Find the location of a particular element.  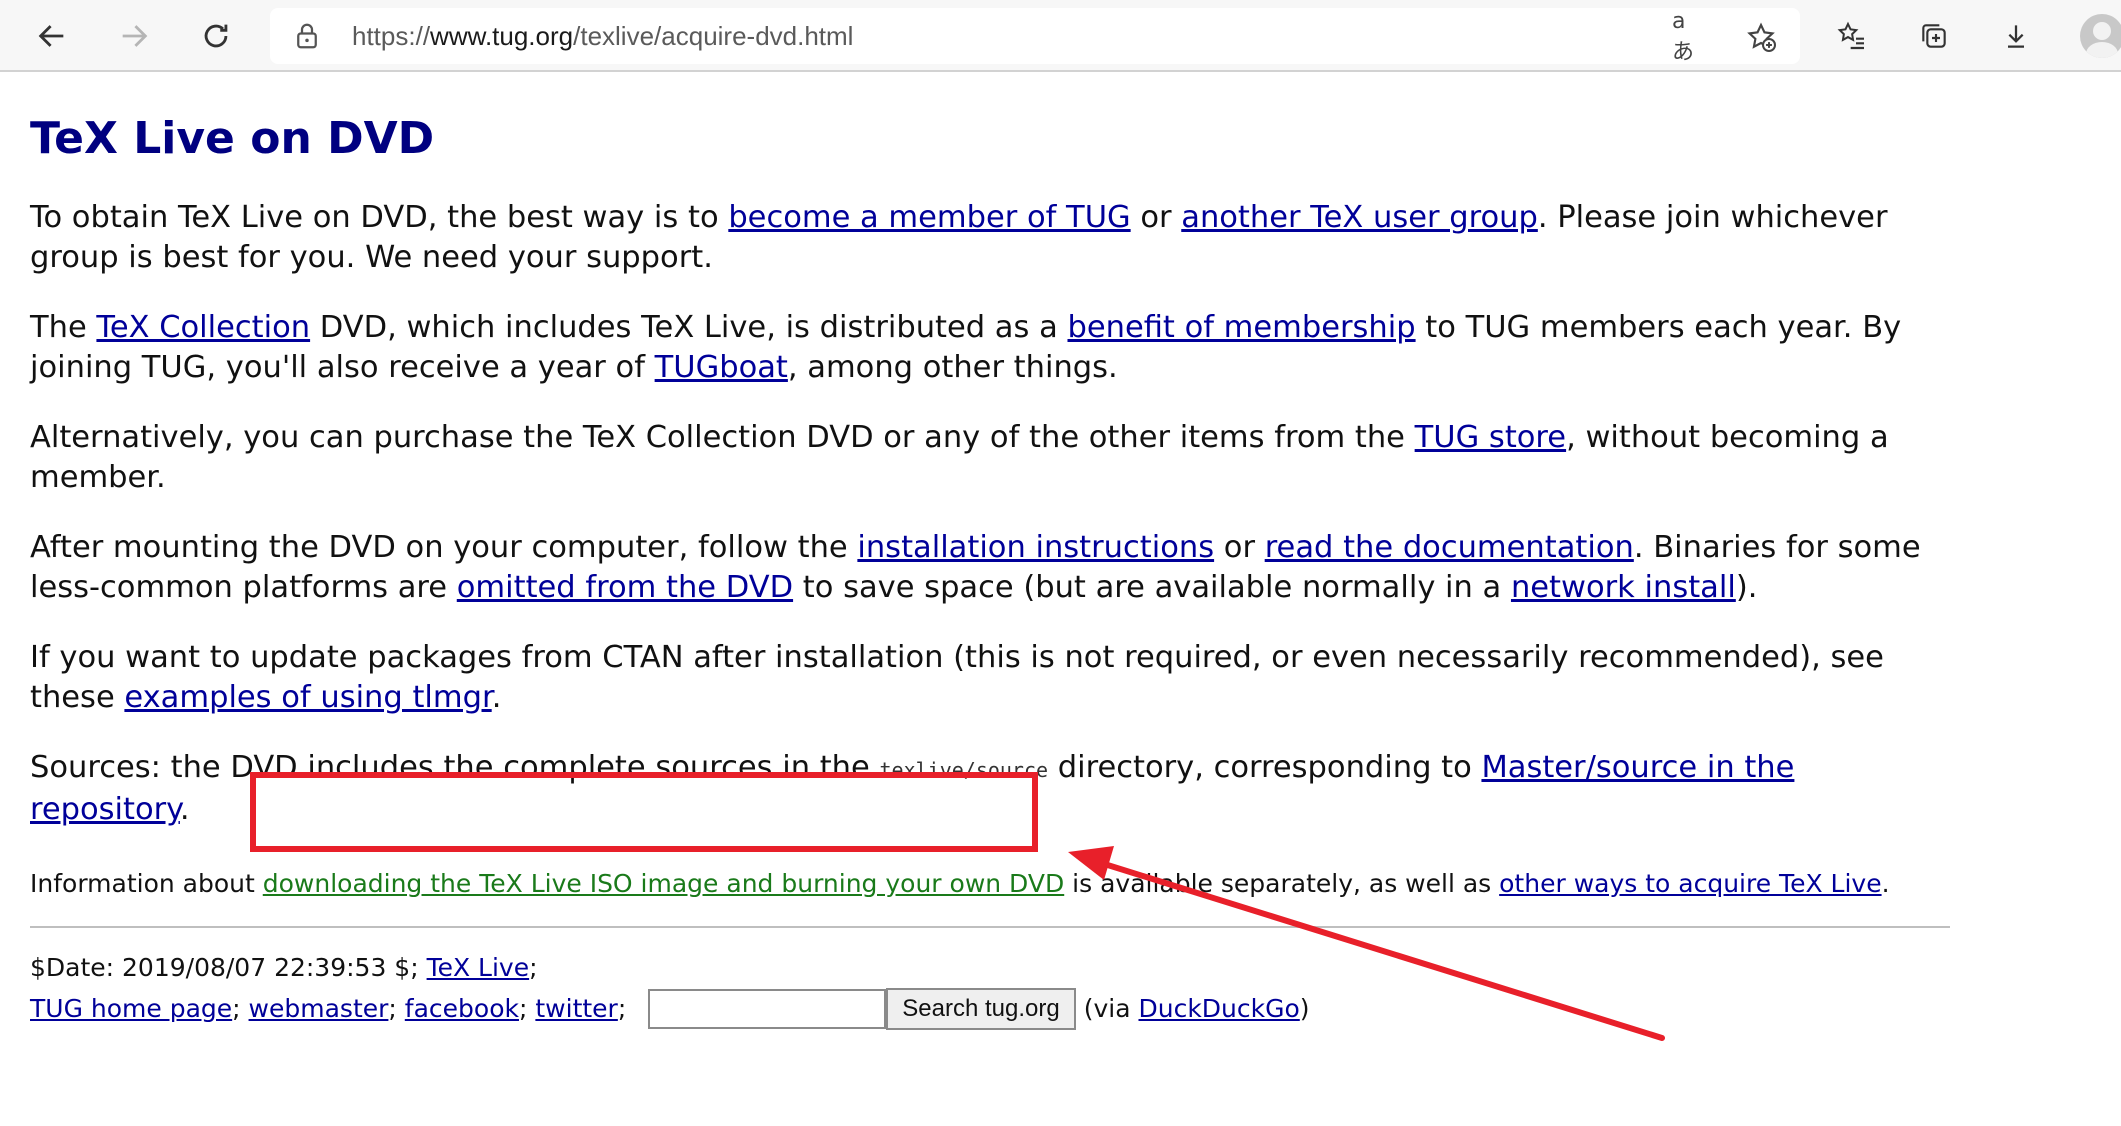

star-add-icon is located at coordinates (1761, 37).